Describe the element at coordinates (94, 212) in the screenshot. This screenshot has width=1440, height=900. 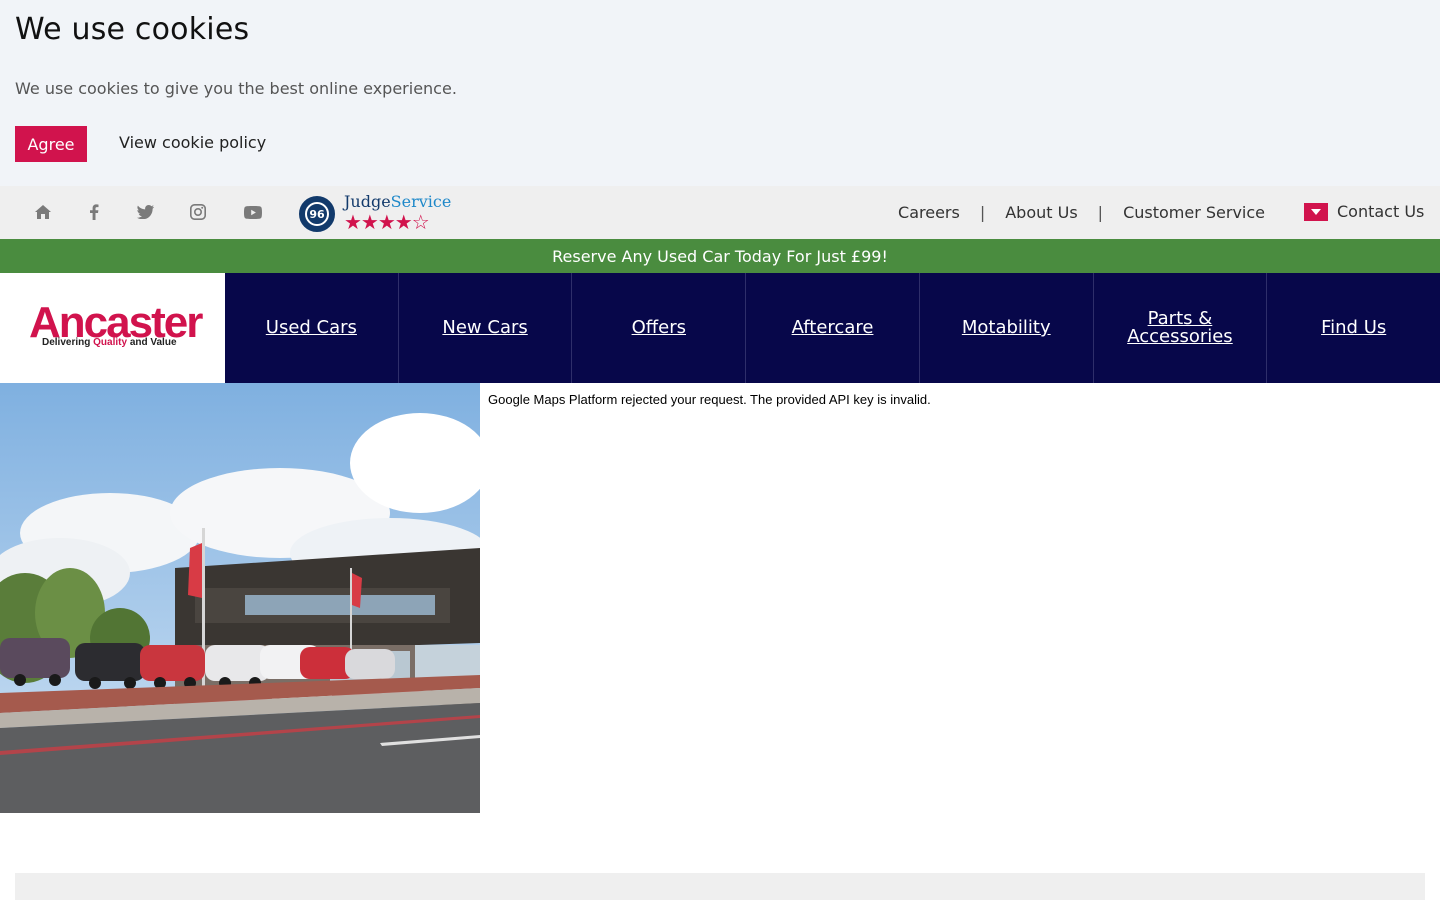
I see `facebook-icon` at that location.